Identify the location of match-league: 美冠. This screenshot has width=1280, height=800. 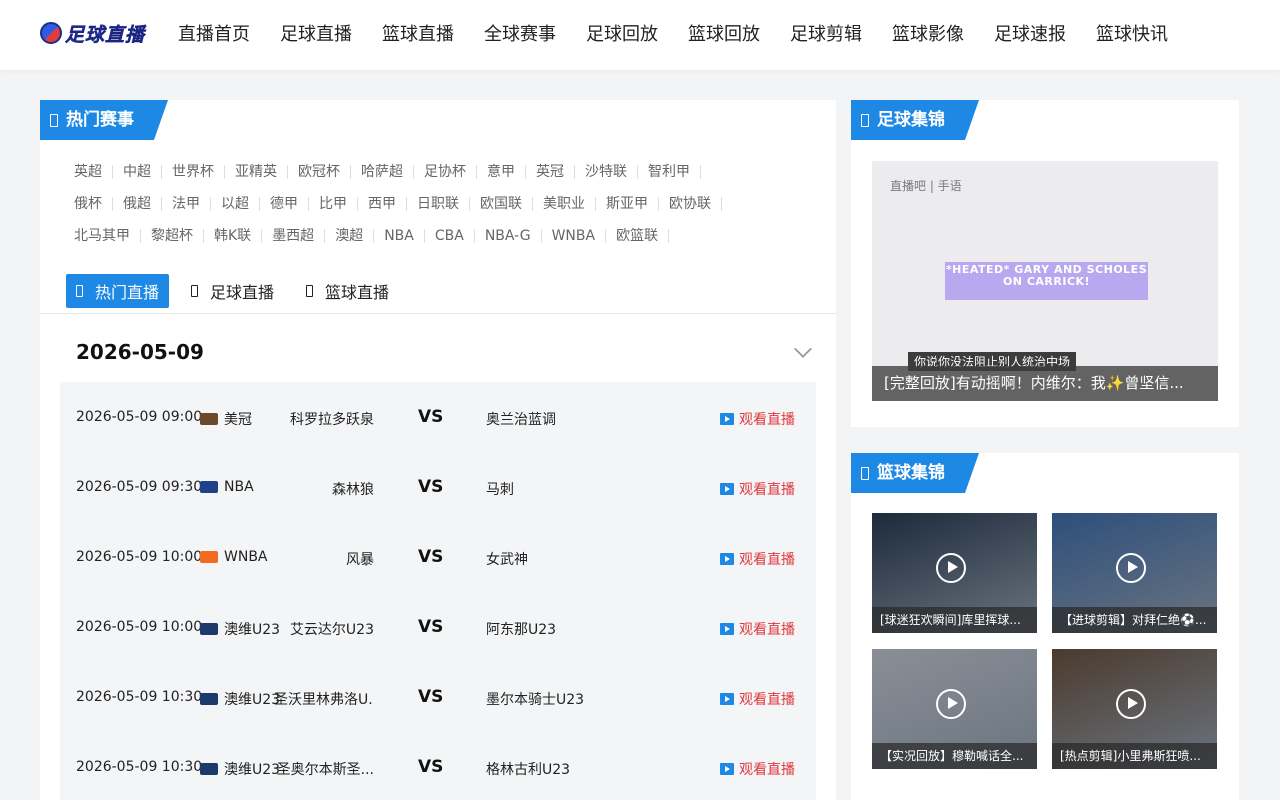
(226, 419).